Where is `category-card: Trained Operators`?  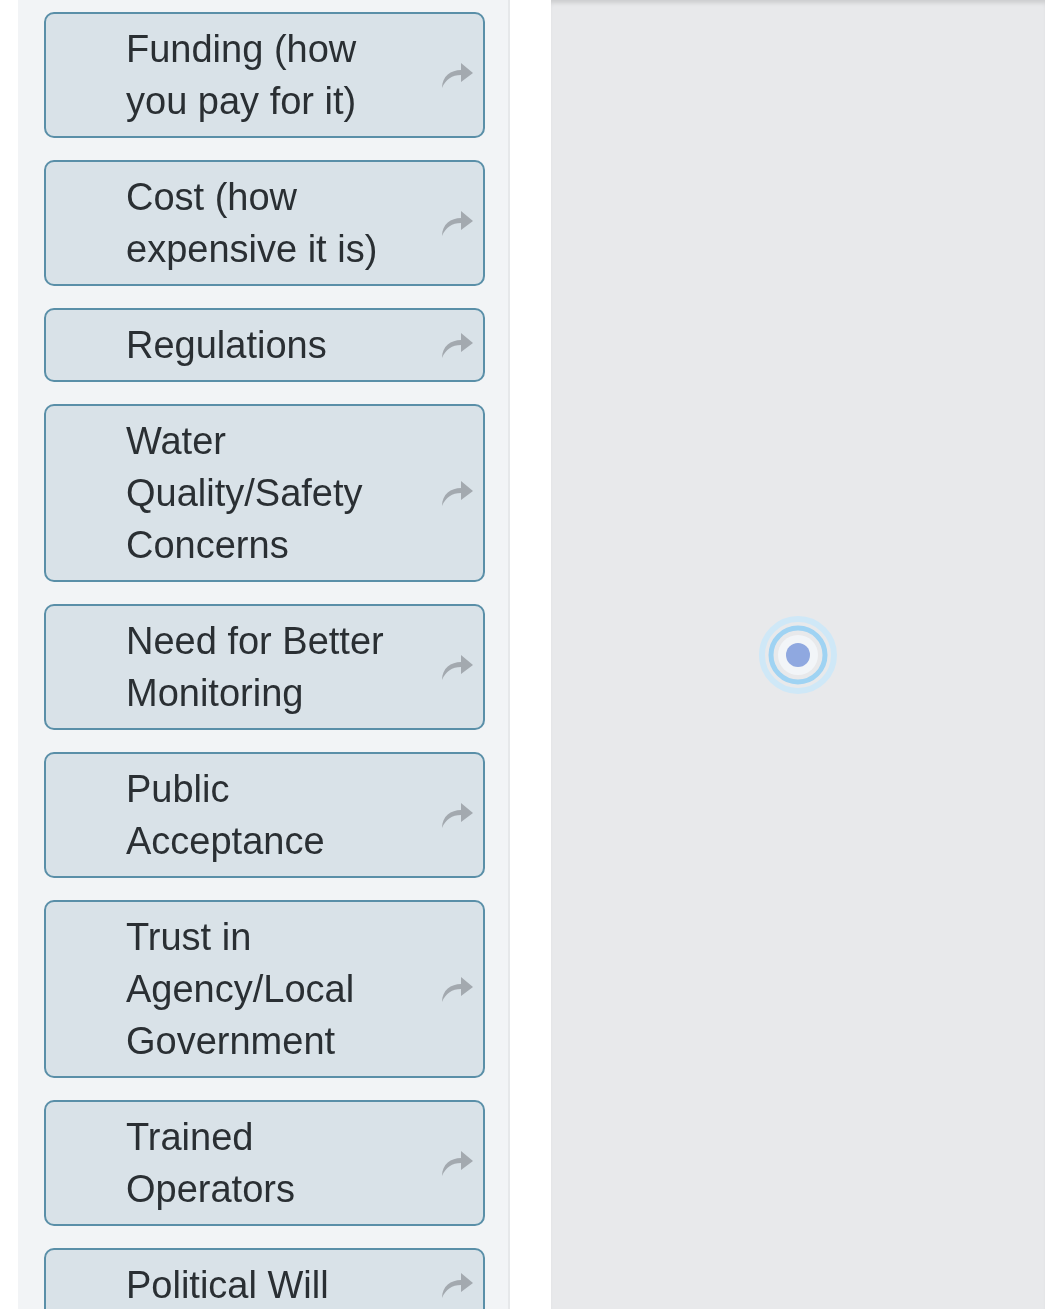
category-card: Trained Operators is located at coordinates (264, 1163).